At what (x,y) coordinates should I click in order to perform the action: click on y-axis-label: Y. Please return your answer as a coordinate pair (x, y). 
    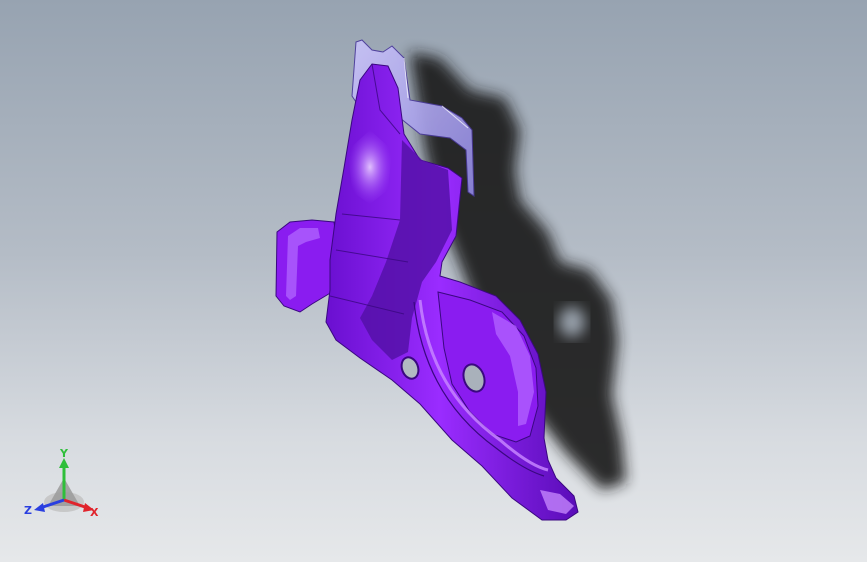
    Looking at the image, I should click on (64, 454).